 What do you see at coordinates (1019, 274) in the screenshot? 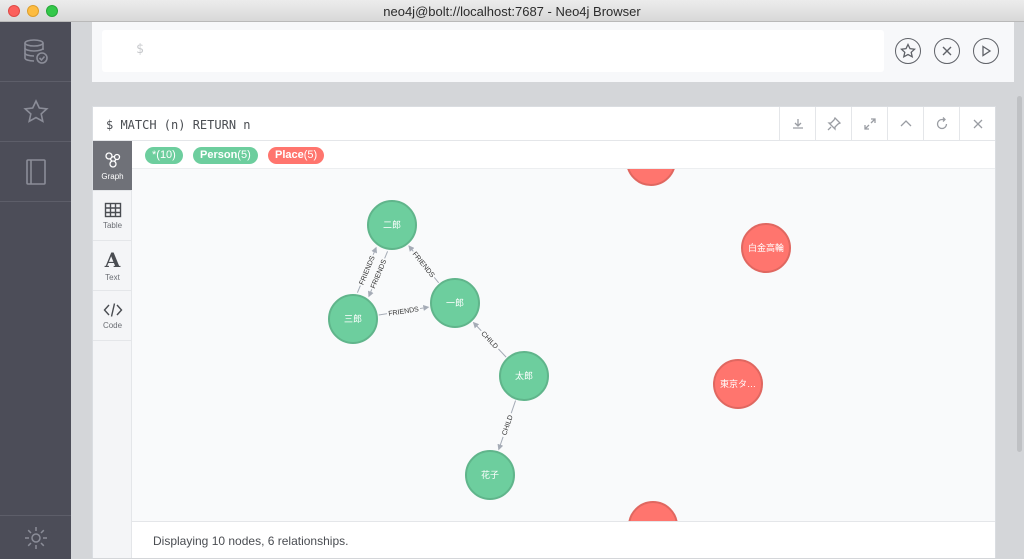
I see `scrollbar-thumb` at bounding box center [1019, 274].